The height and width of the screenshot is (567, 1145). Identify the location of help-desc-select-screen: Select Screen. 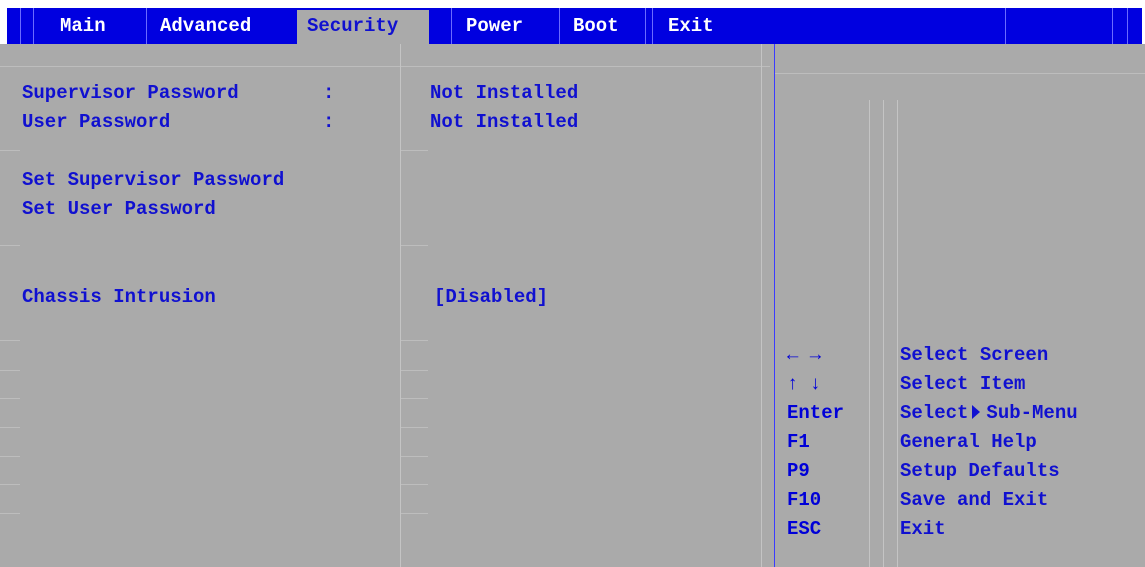
(974, 355).